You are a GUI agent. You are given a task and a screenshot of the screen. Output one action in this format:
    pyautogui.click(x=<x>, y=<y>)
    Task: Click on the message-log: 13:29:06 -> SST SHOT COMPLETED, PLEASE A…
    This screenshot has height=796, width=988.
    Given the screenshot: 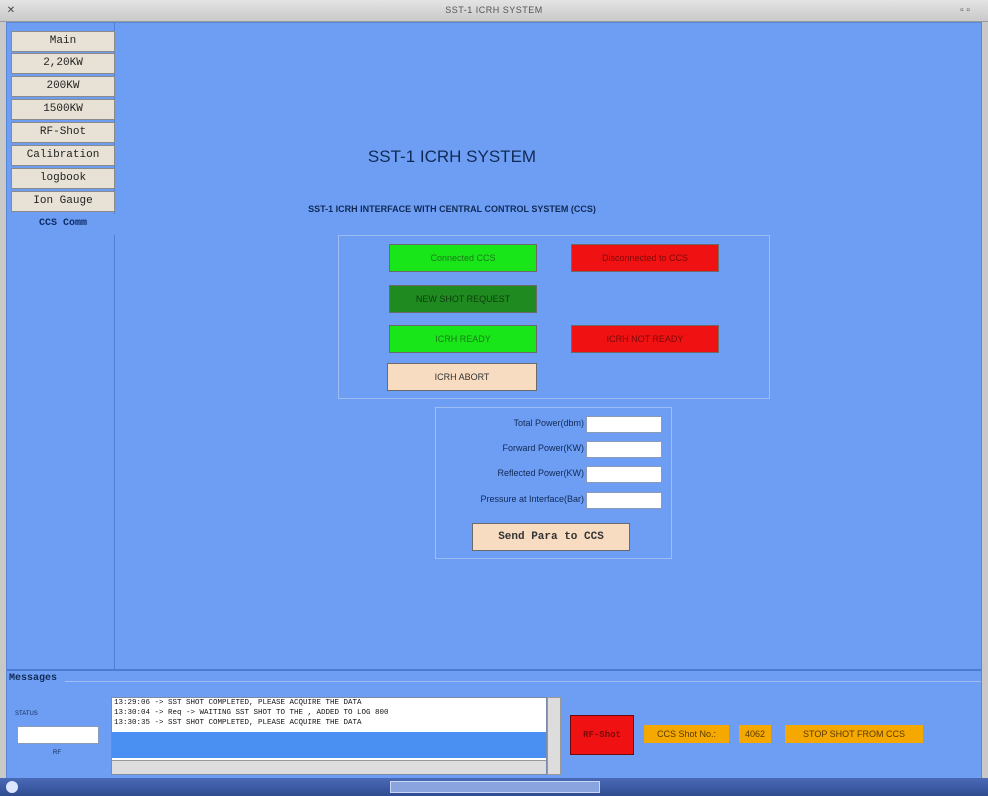 What is the action you would take?
    pyautogui.click(x=329, y=736)
    